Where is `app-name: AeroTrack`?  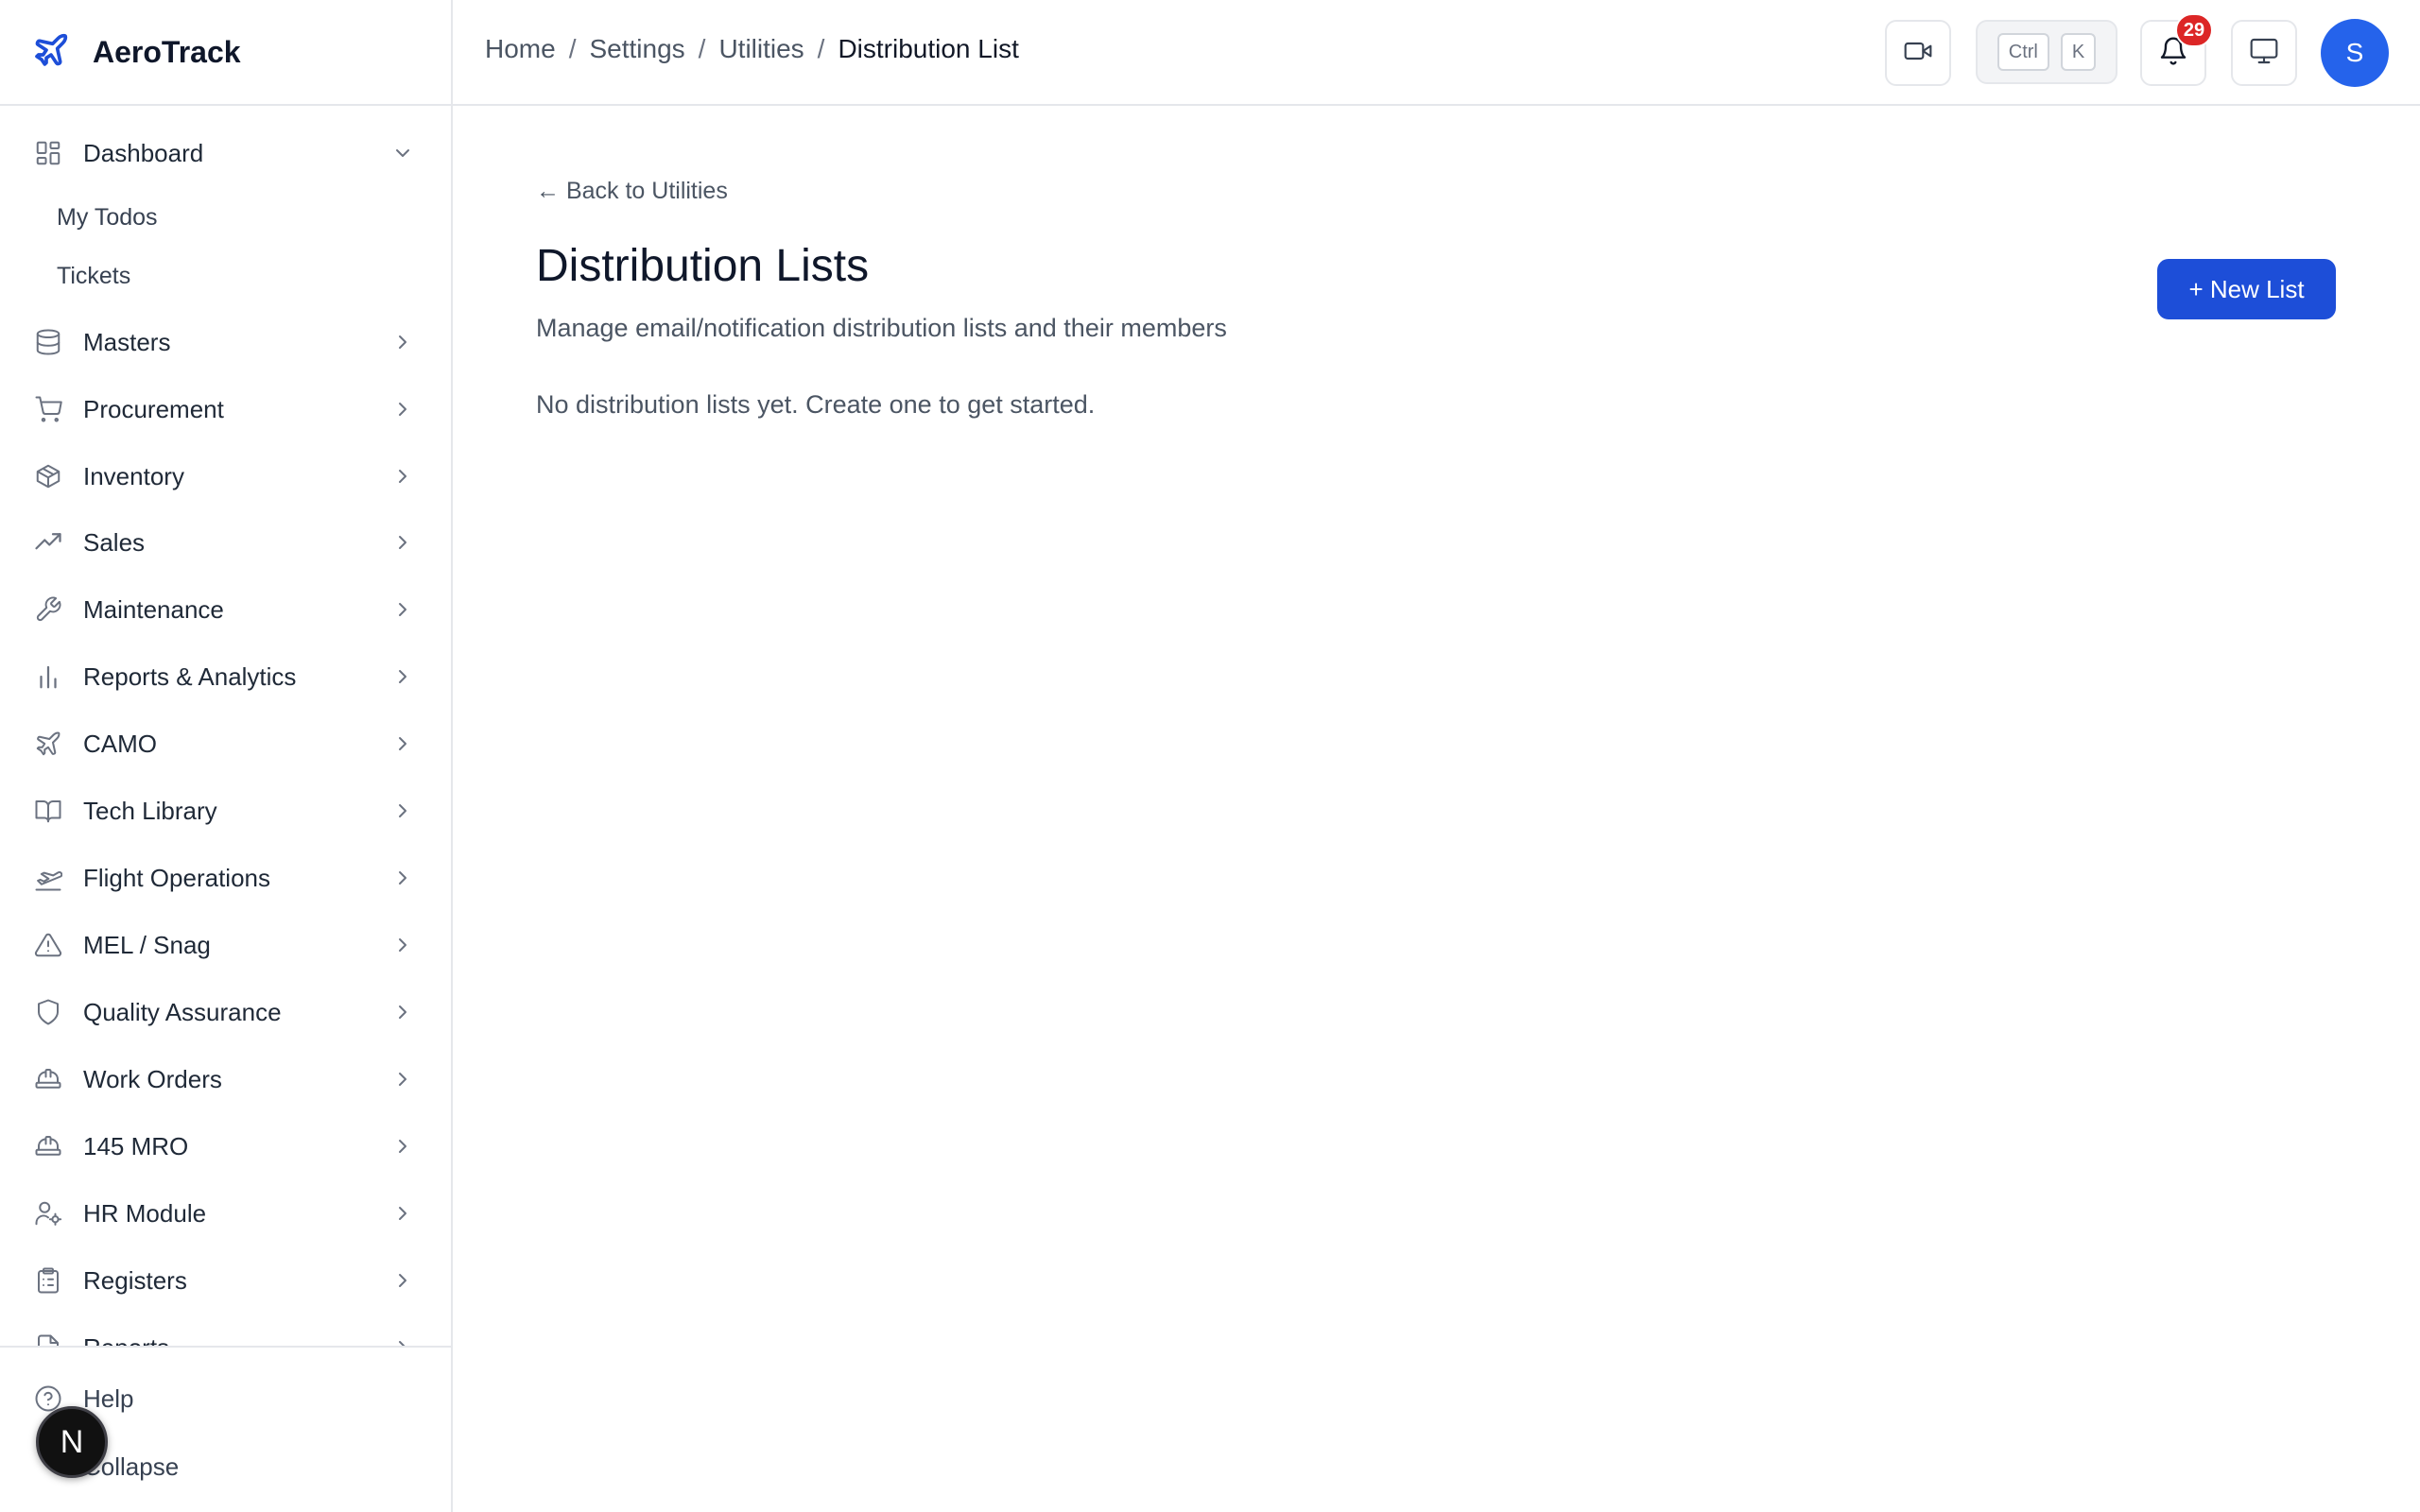
app-name: AeroTrack is located at coordinates (167, 51).